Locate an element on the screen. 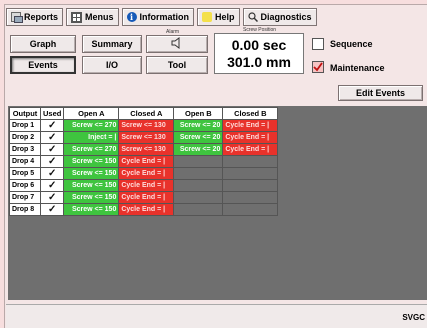 The height and width of the screenshot is (328, 427). header-closed-b: Closed B is located at coordinates (250, 113).